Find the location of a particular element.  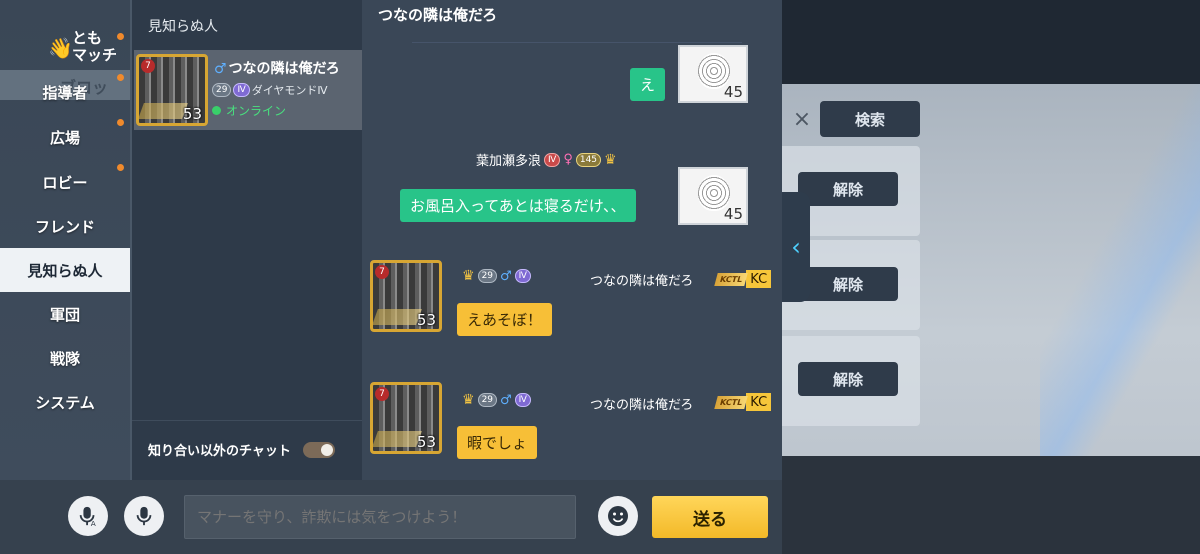

sidebar-item-label: 指導者 is located at coordinates (65, 92).